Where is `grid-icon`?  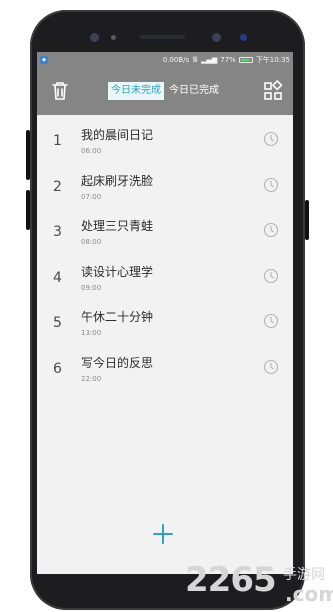 grid-icon is located at coordinates (273, 91).